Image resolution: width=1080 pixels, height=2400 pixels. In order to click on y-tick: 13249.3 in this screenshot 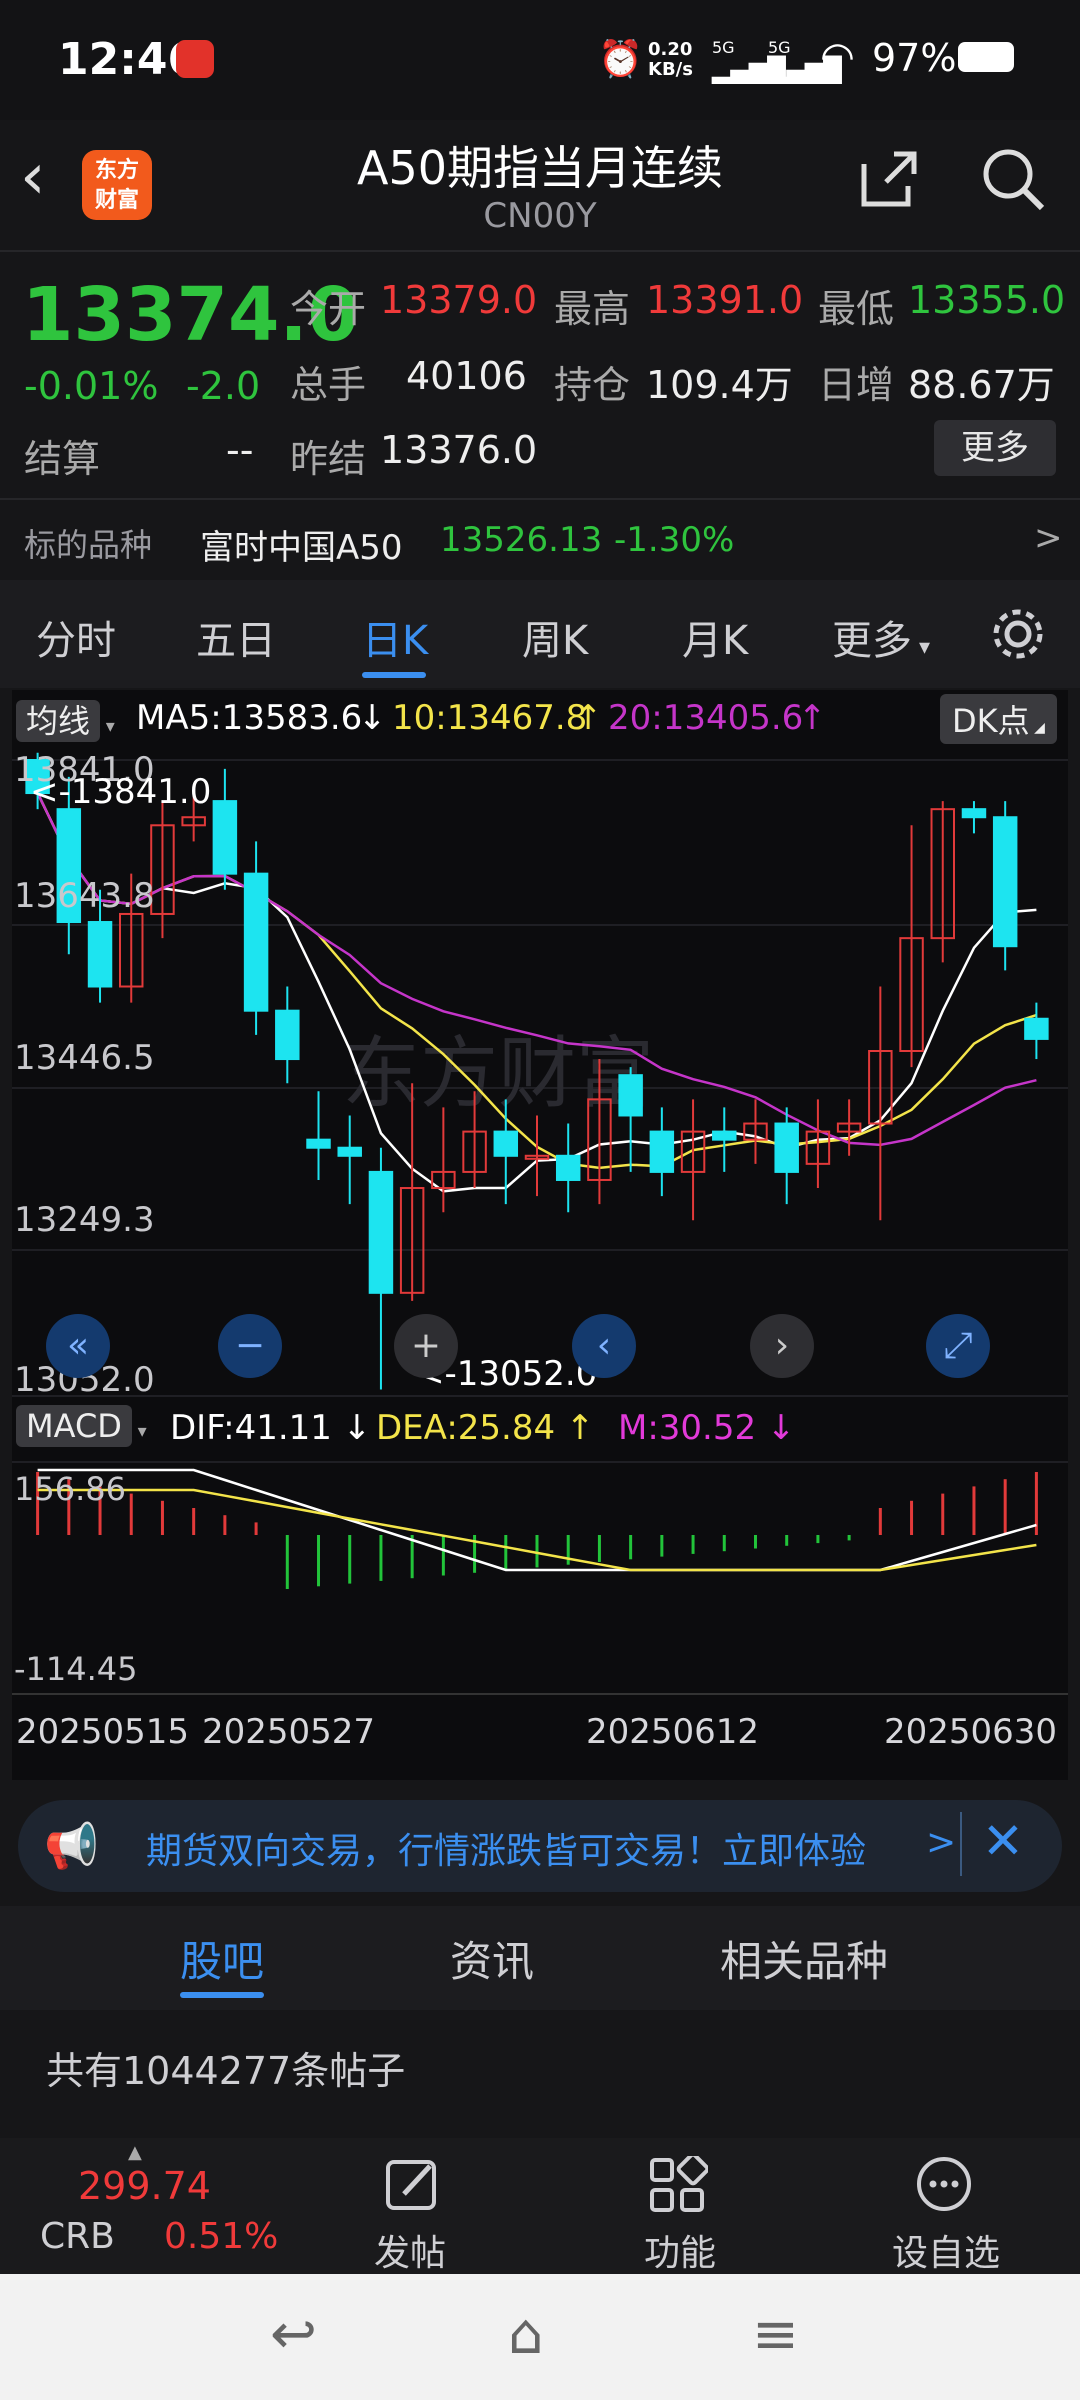, I will do `click(84, 1220)`.